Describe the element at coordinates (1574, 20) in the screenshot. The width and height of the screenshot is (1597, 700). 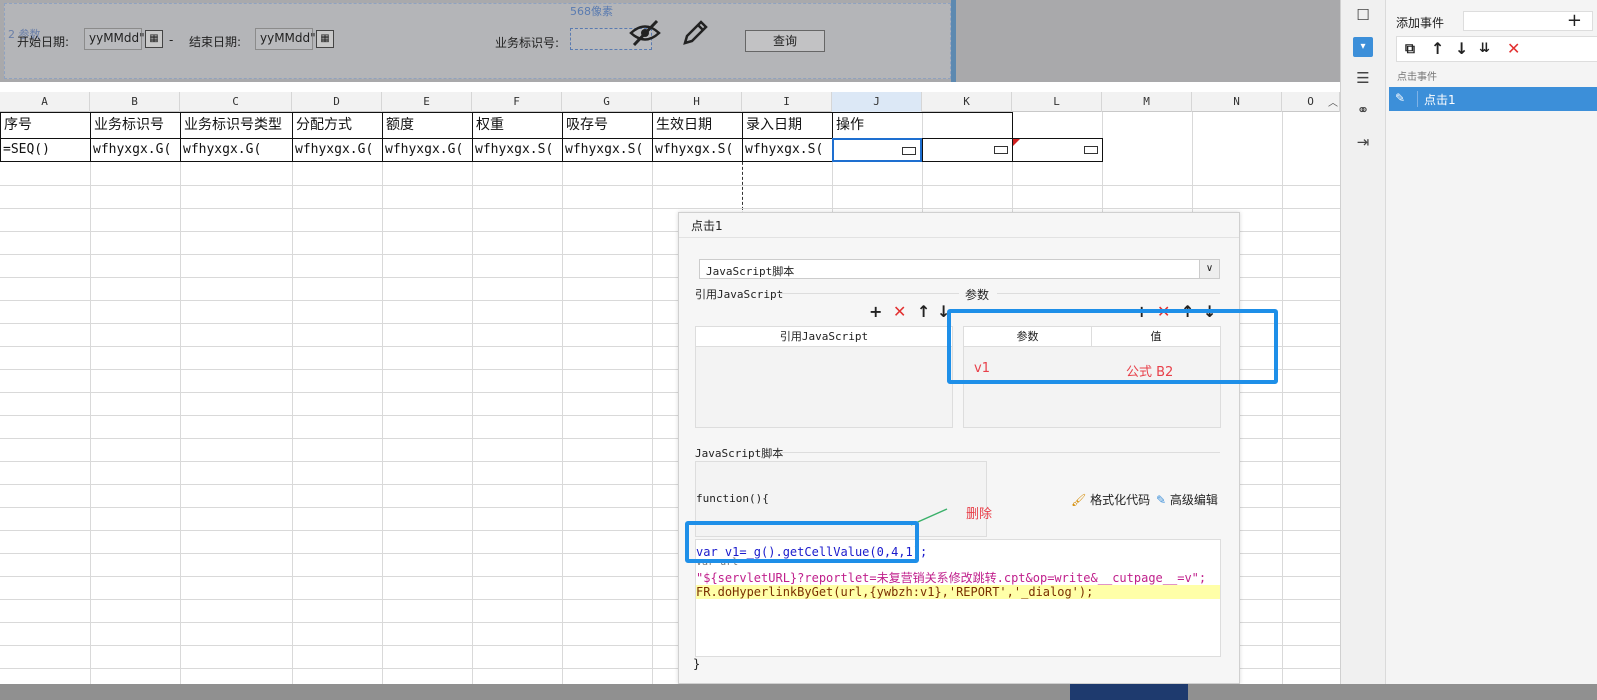
I see `plus-icon: +` at that location.